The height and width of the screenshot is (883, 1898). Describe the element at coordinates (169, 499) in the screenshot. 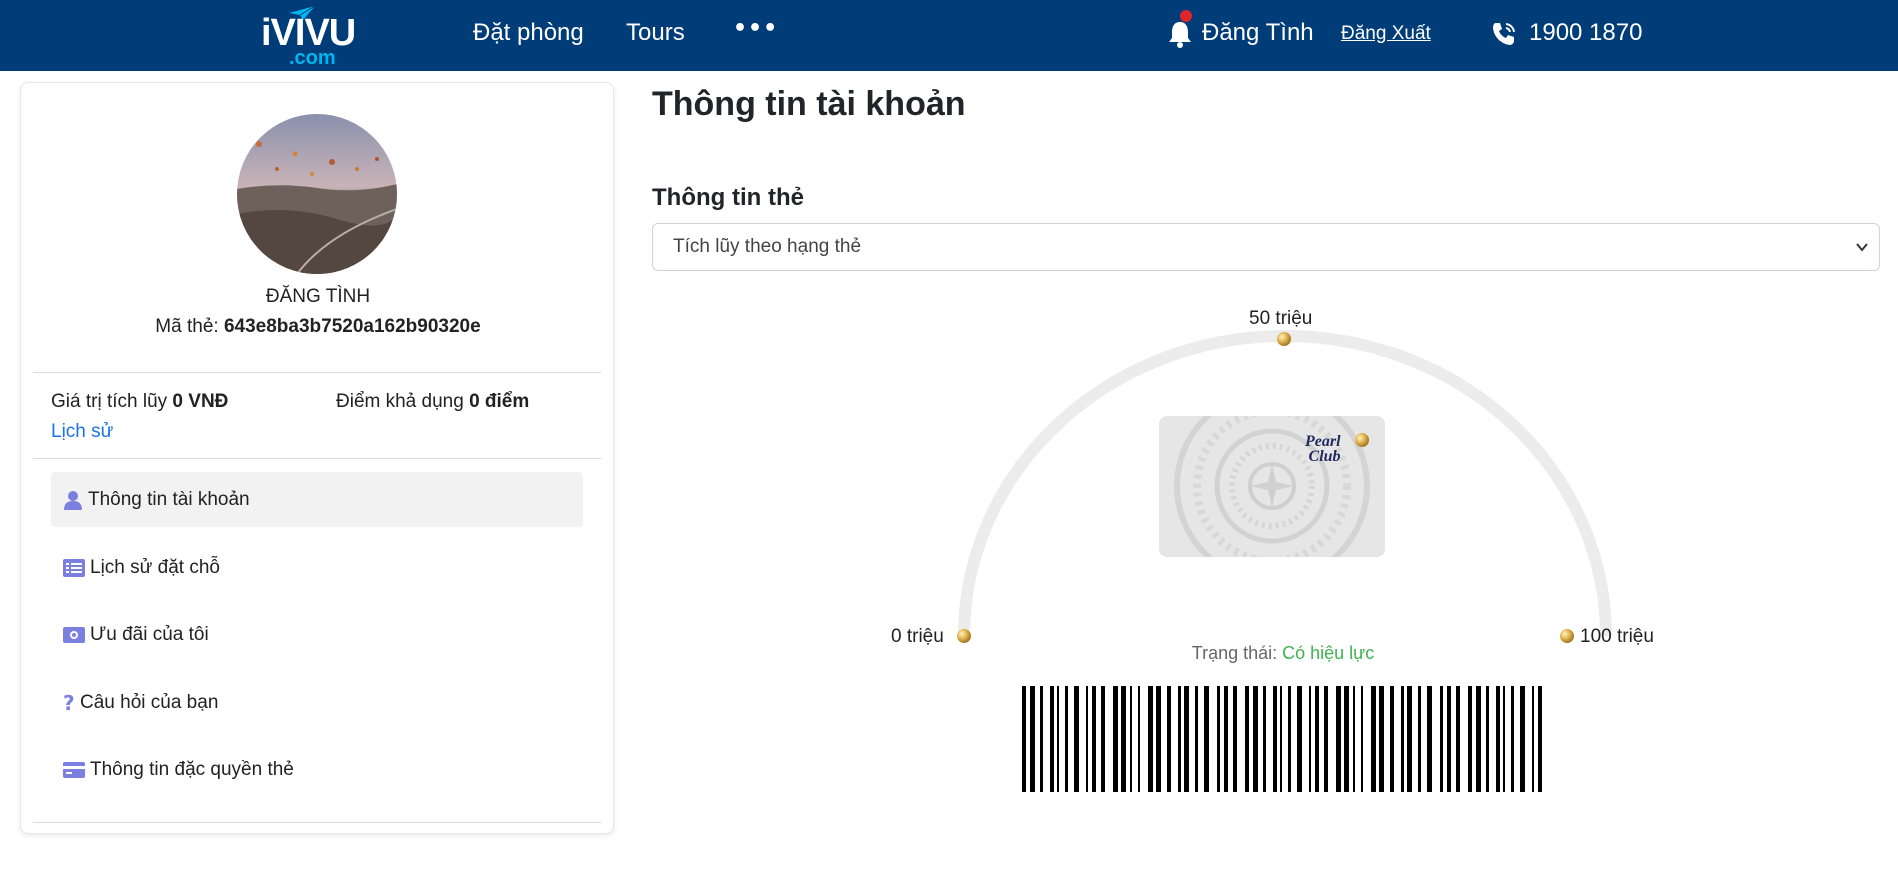

I see `sidebar-item-label: Thông tin tài khoản` at that location.